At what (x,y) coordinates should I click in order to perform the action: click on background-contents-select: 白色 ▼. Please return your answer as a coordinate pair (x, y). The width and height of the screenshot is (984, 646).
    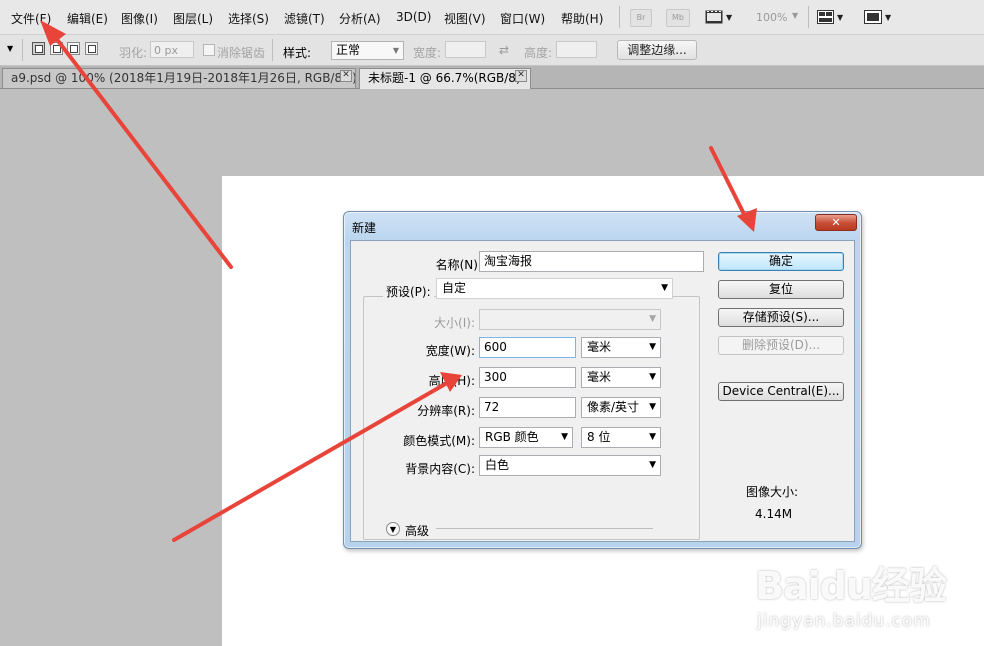
    Looking at the image, I should click on (570, 465).